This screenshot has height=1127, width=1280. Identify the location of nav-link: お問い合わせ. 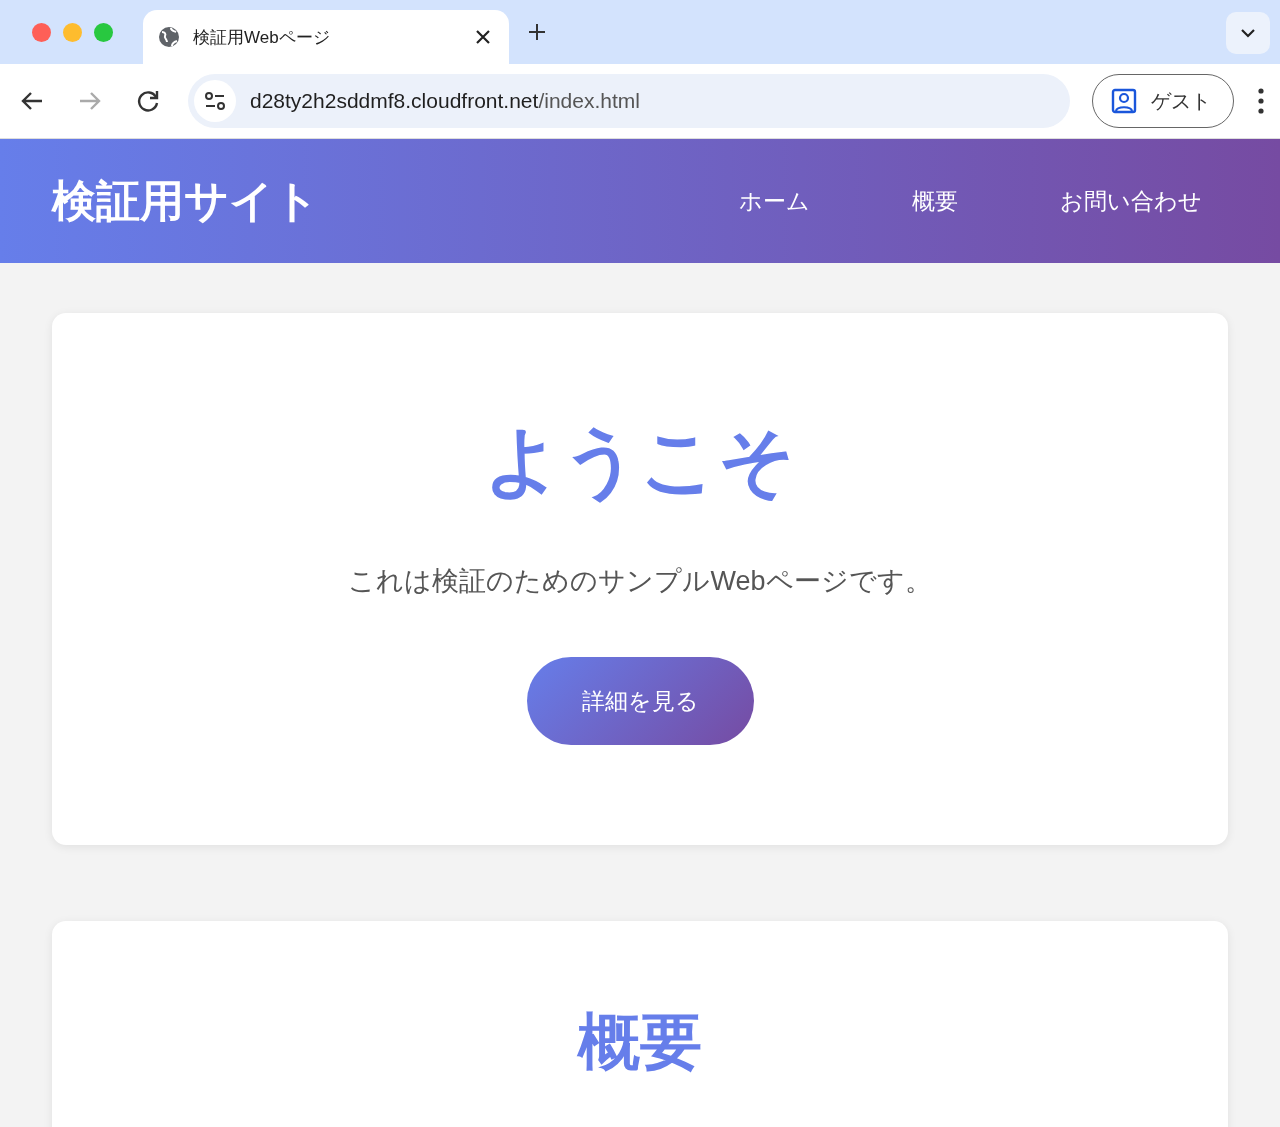
(1131, 201).